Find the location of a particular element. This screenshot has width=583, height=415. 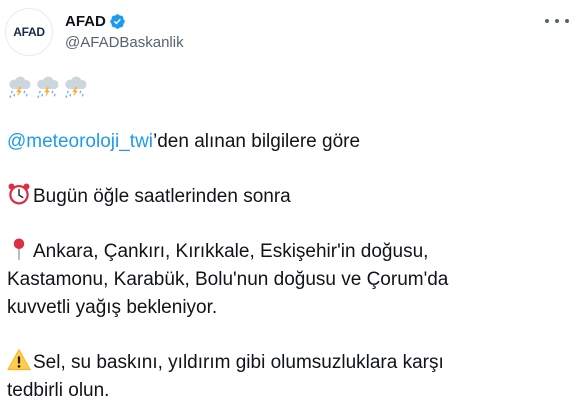

tweet-header: AFAD @AFADBaskanlik is located at coordinates (124, 32).